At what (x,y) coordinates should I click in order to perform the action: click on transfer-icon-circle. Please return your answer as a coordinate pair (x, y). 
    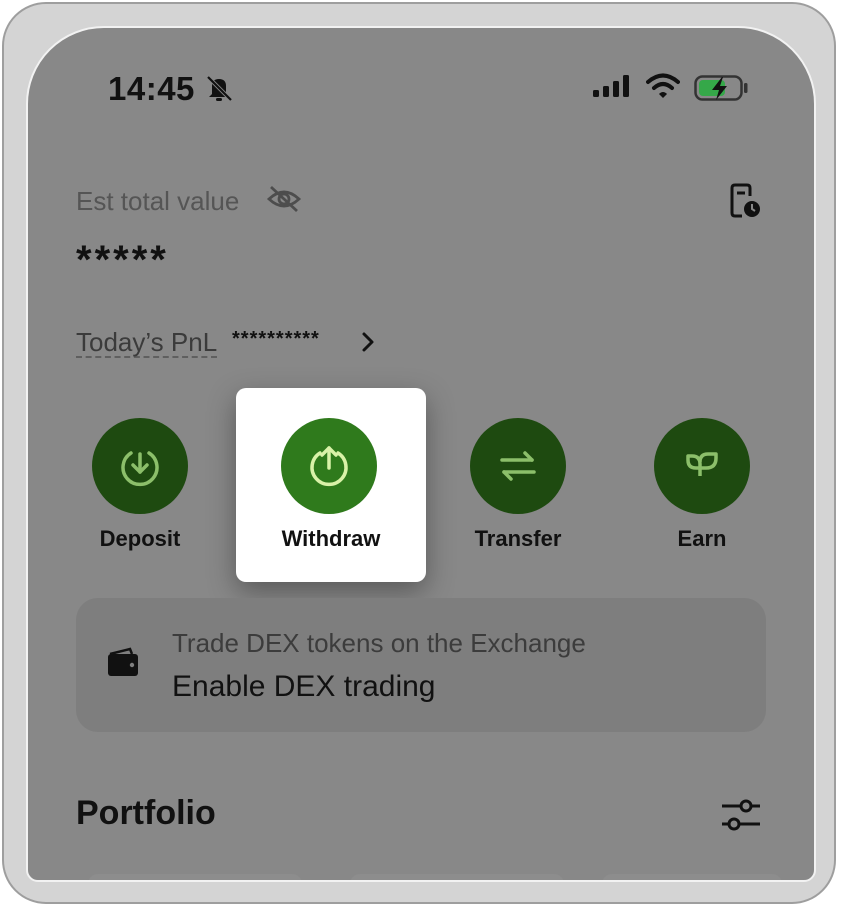
    Looking at the image, I should click on (518, 466).